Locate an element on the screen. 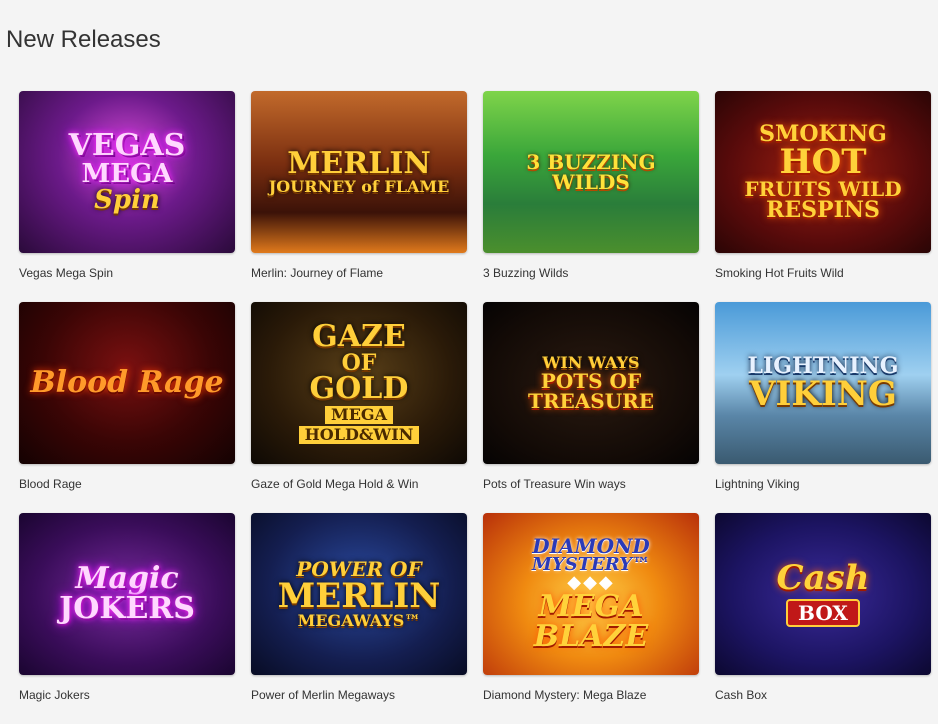 Image resolution: width=938 pixels, height=724 pixels. logo-text: GOLD is located at coordinates (359, 388).